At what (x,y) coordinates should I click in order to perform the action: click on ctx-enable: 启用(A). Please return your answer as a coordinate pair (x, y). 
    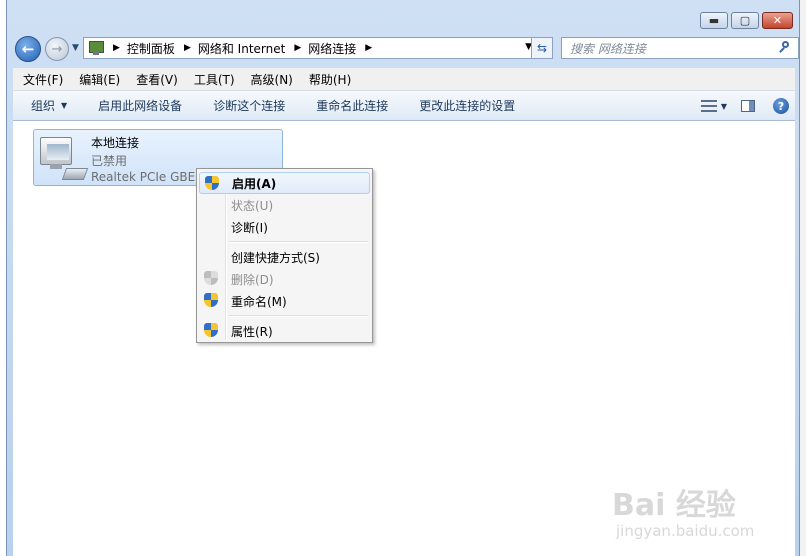
    Looking at the image, I should click on (284, 183).